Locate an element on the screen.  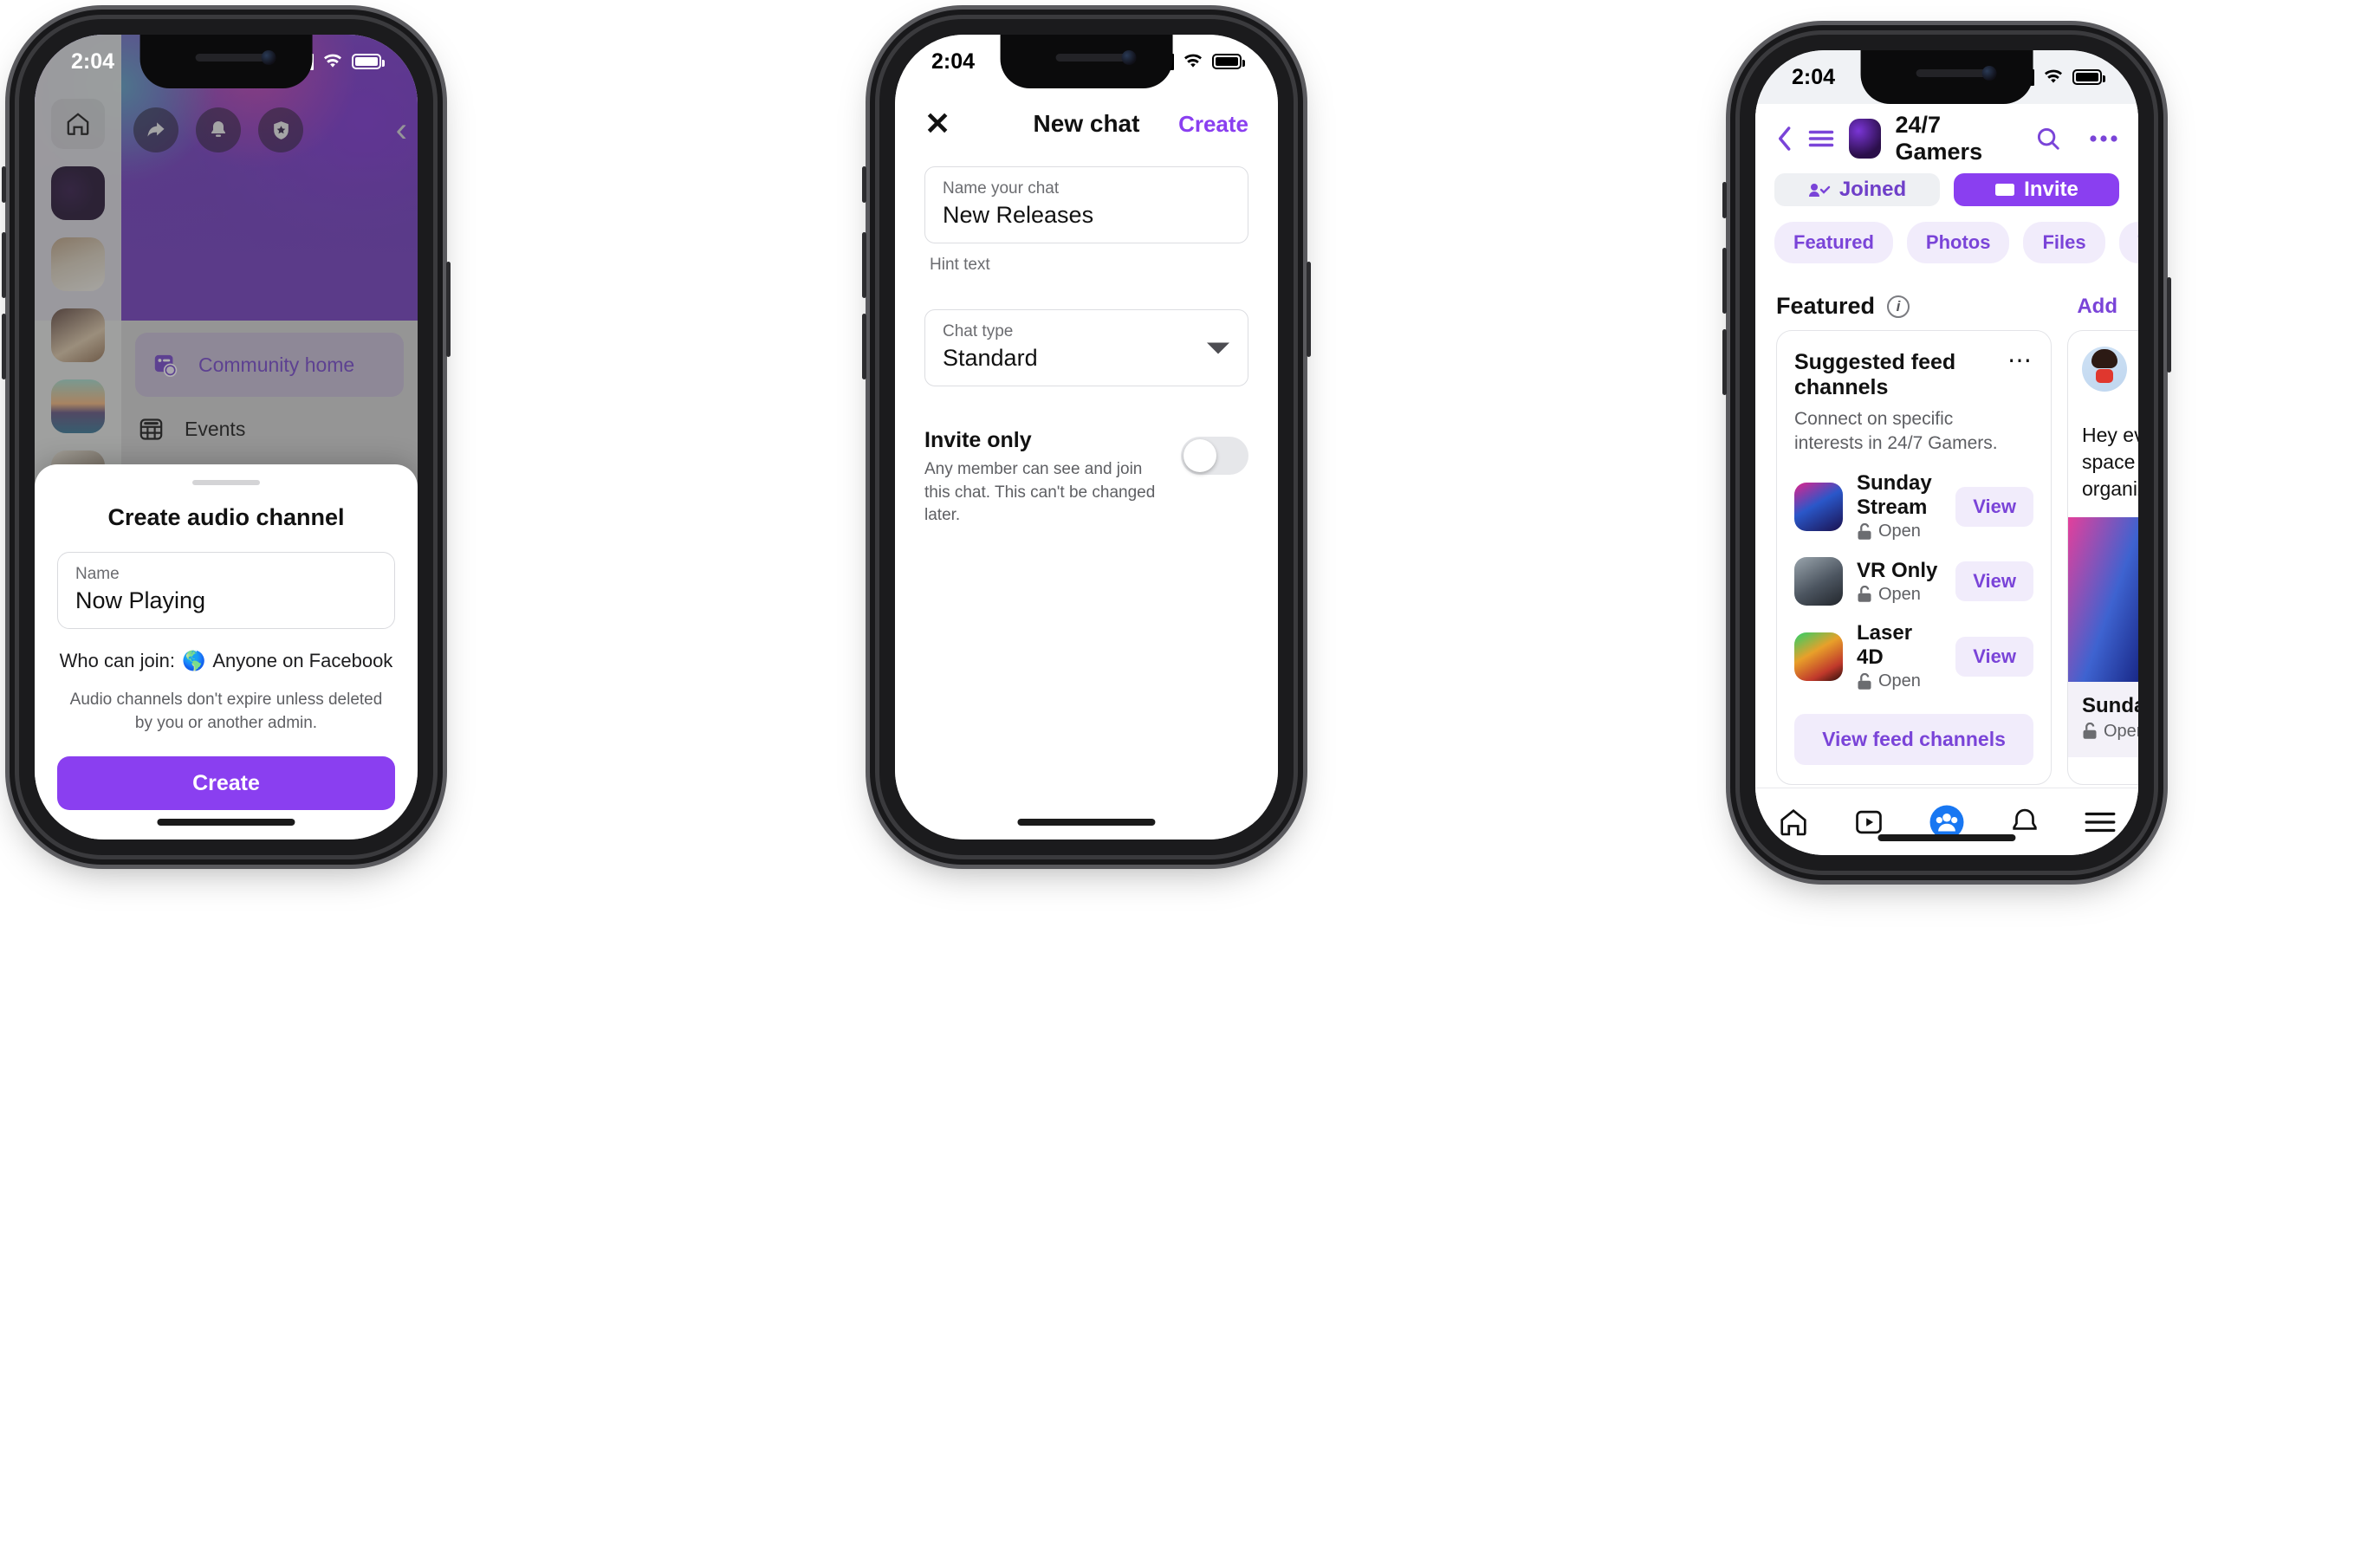
chip-files: Files is located at coordinates (2064, 243).